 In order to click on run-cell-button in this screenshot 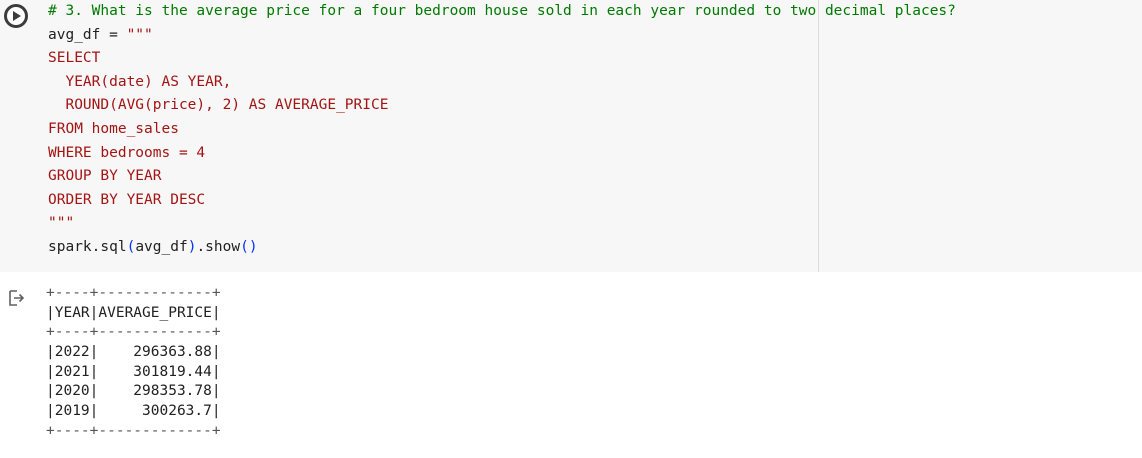, I will do `click(16, 16)`.